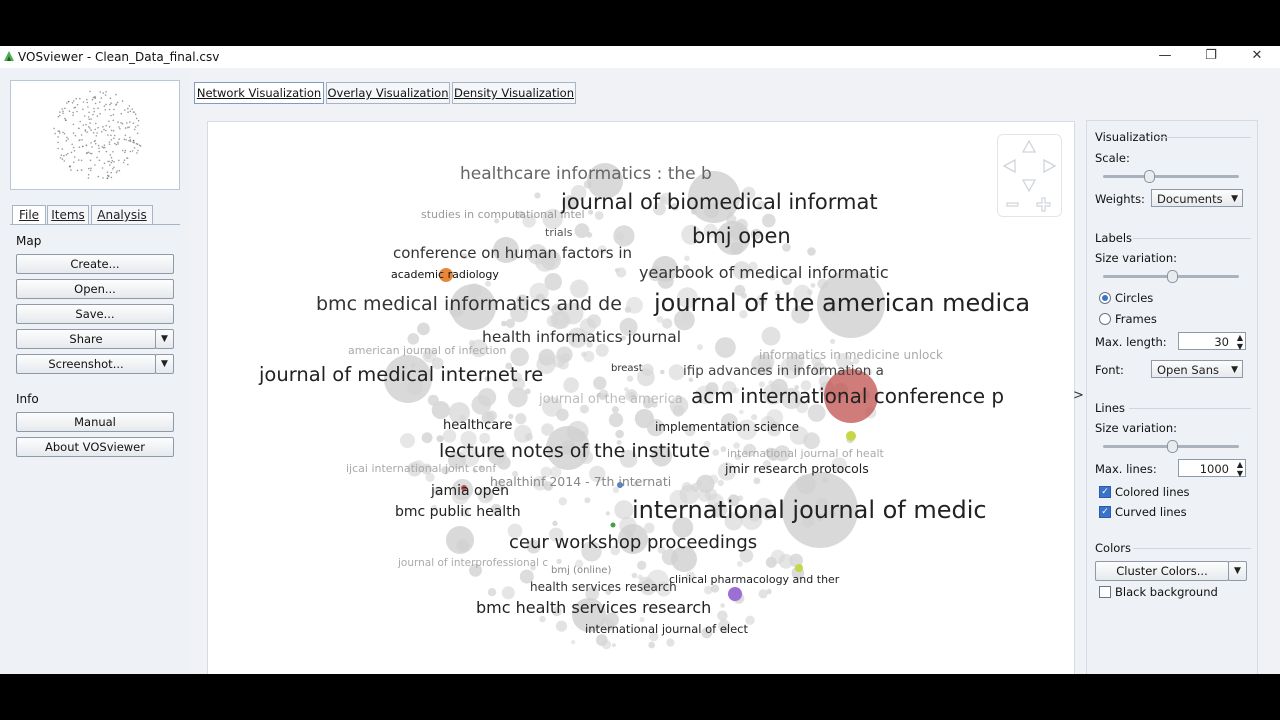 The width and height of the screenshot is (1280, 720). Describe the element at coordinates (851, 436) in the screenshot. I see `node-yellow` at that location.